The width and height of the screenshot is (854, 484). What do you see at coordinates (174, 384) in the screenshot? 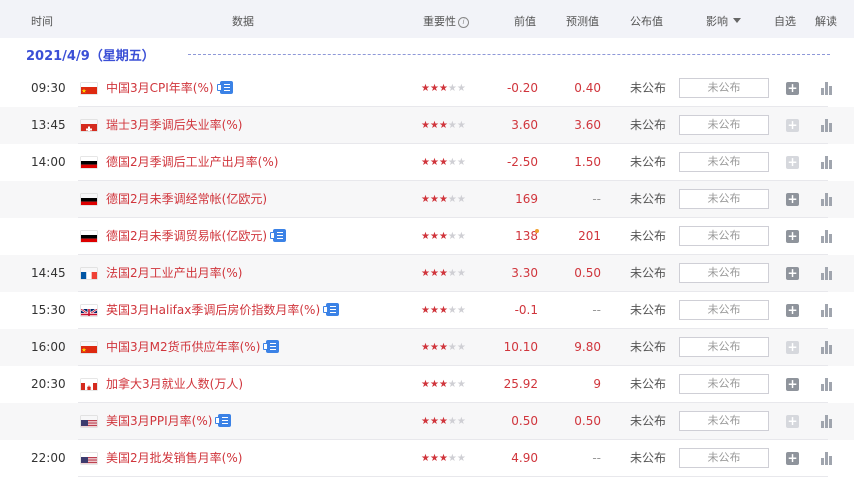
I see `event-name-link: 加拿大3月就业人数(万人)` at bounding box center [174, 384].